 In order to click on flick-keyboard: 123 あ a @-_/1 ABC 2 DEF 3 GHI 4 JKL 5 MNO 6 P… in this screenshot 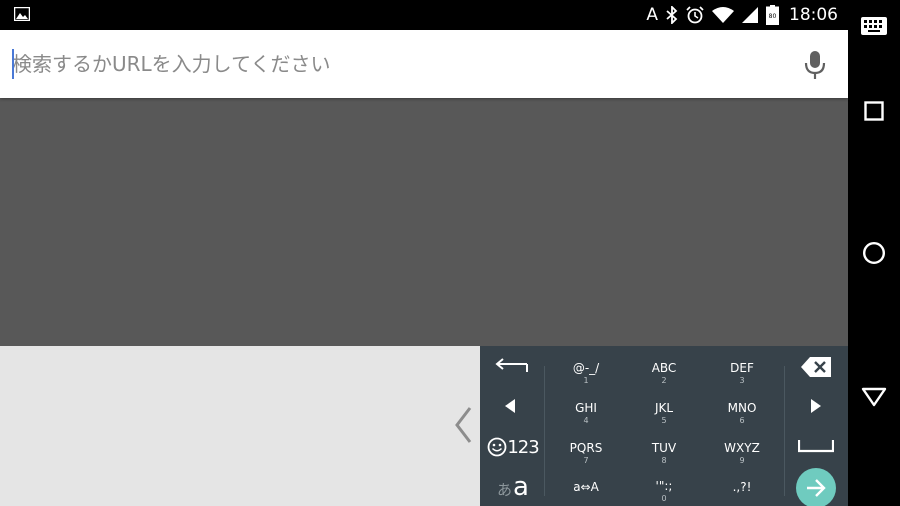, I will do `click(664, 426)`.